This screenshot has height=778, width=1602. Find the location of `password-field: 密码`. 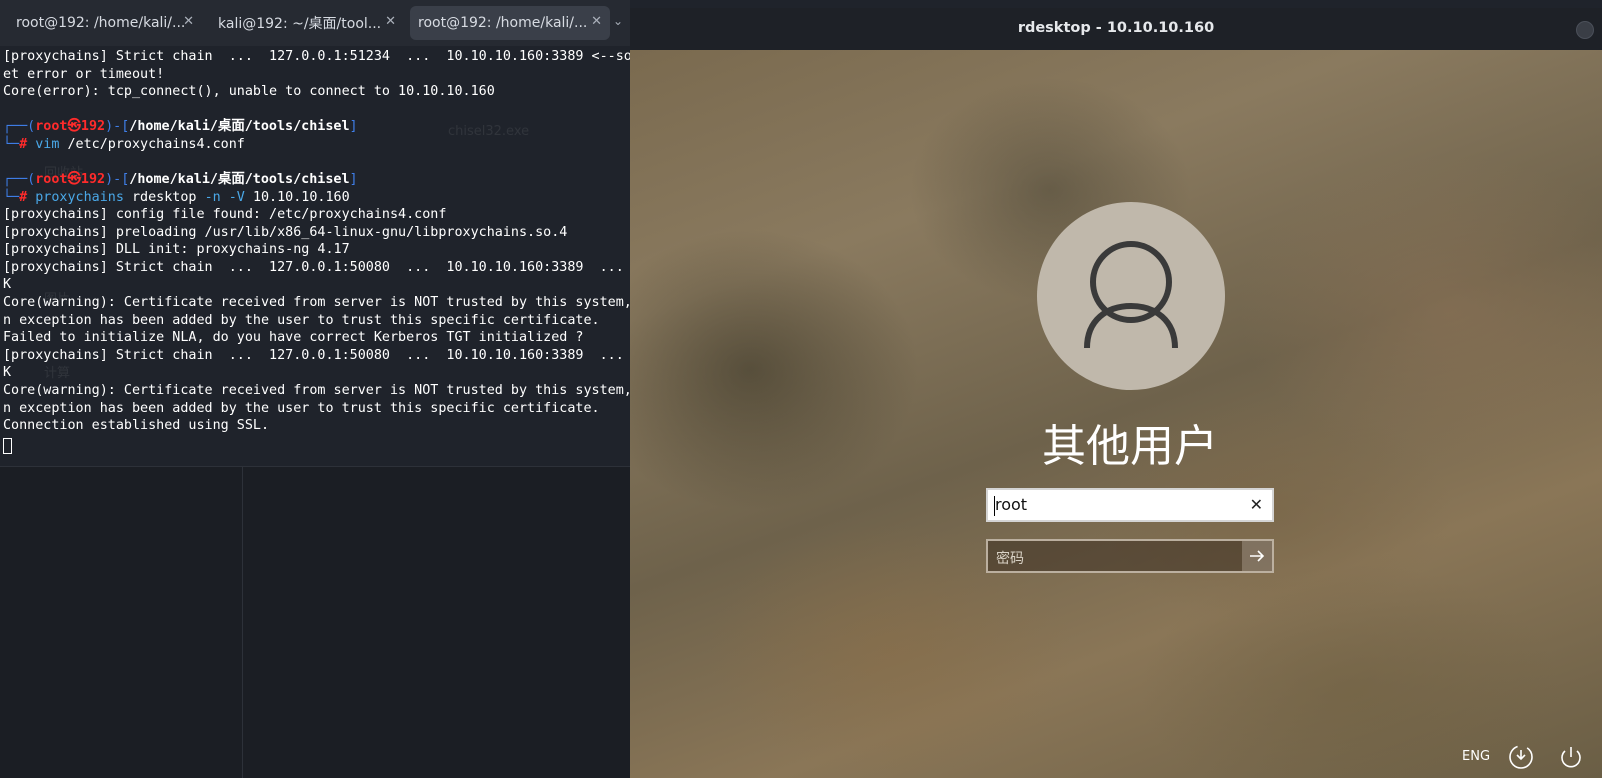

password-field: 密码 is located at coordinates (1130, 556).